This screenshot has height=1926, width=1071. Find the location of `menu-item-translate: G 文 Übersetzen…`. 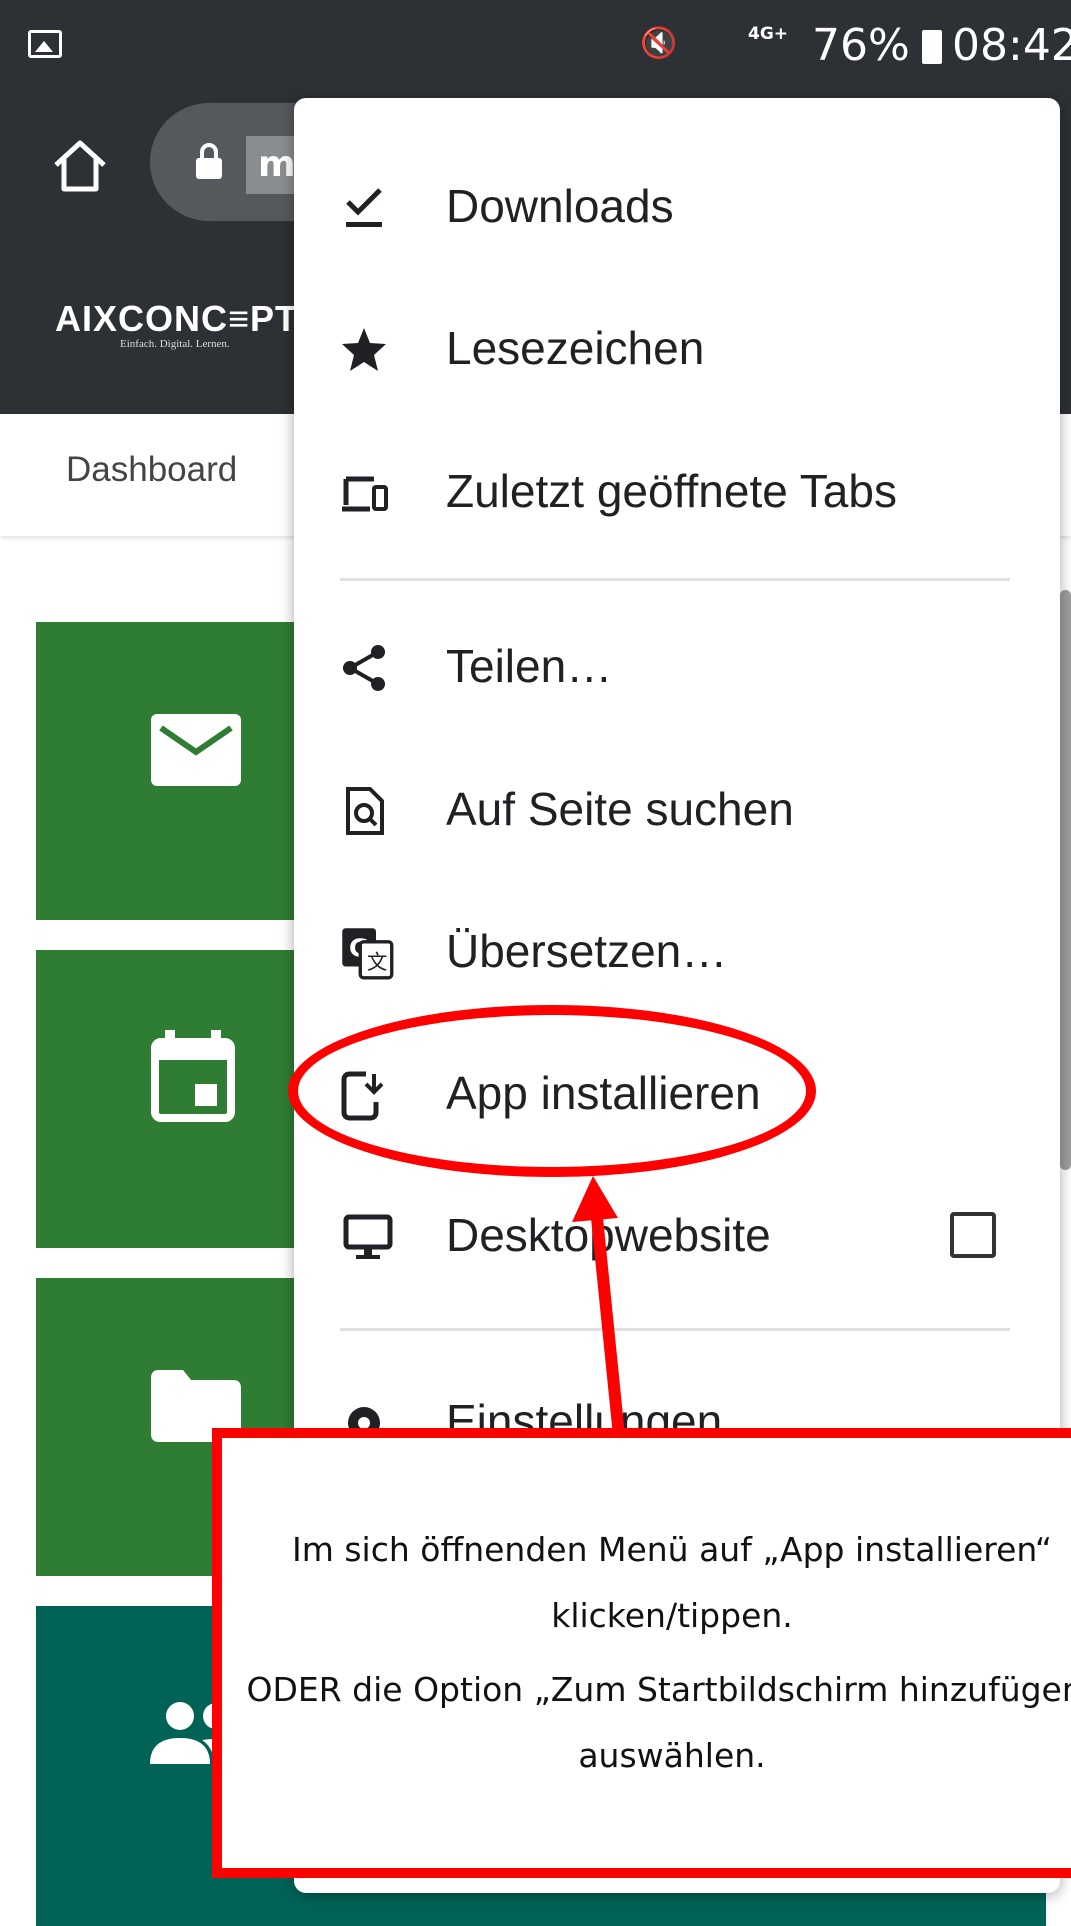

menu-item-translate: G 文 Übersetzen… is located at coordinates (677, 953).